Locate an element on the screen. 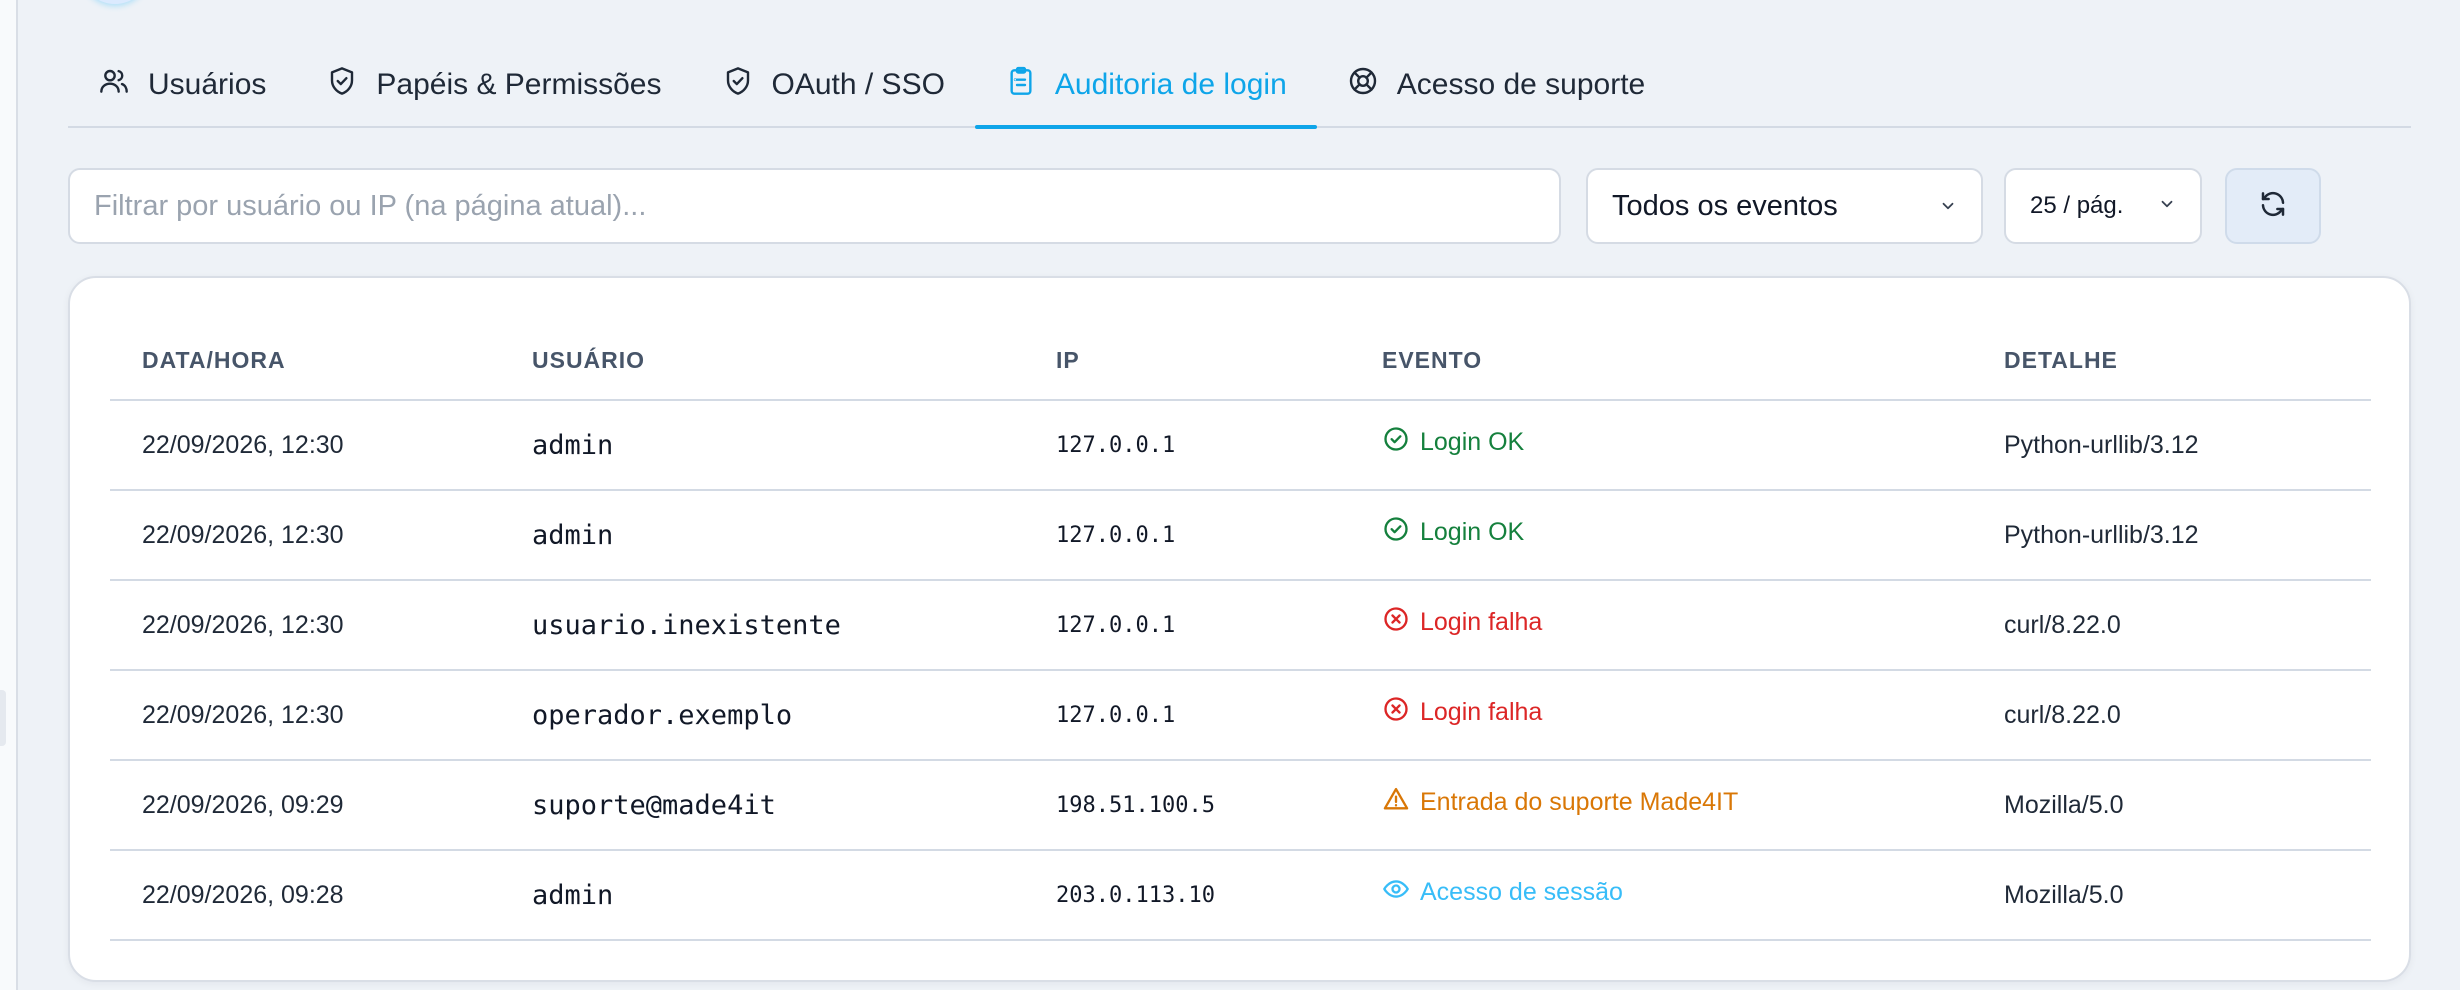 This screenshot has width=2460, height=990. tab-label: Acesso de suporte is located at coordinates (1521, 84).